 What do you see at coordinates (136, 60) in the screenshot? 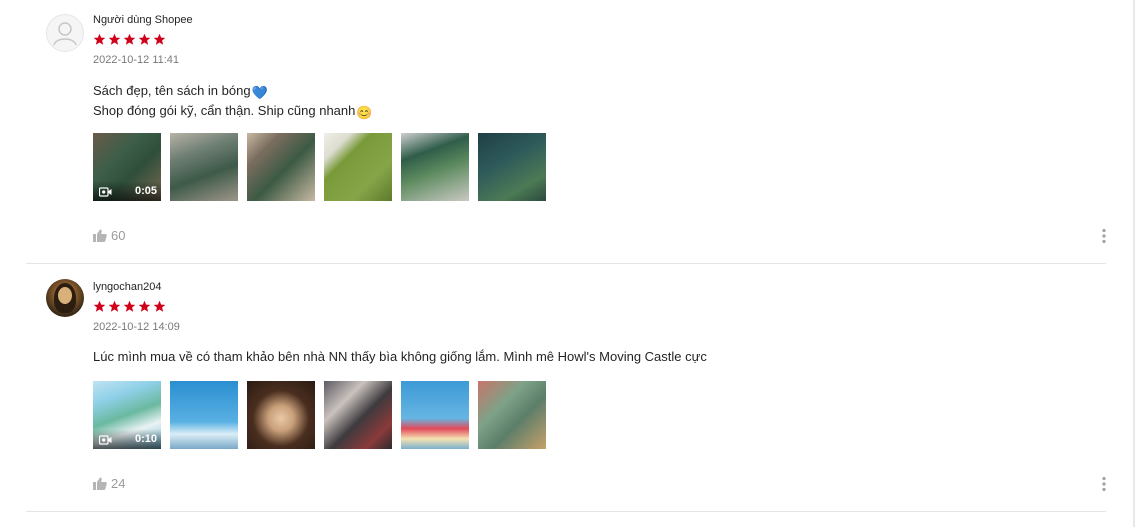
I see `review-time: 2022-10-12 11:41` at bounding box center [136, 60].